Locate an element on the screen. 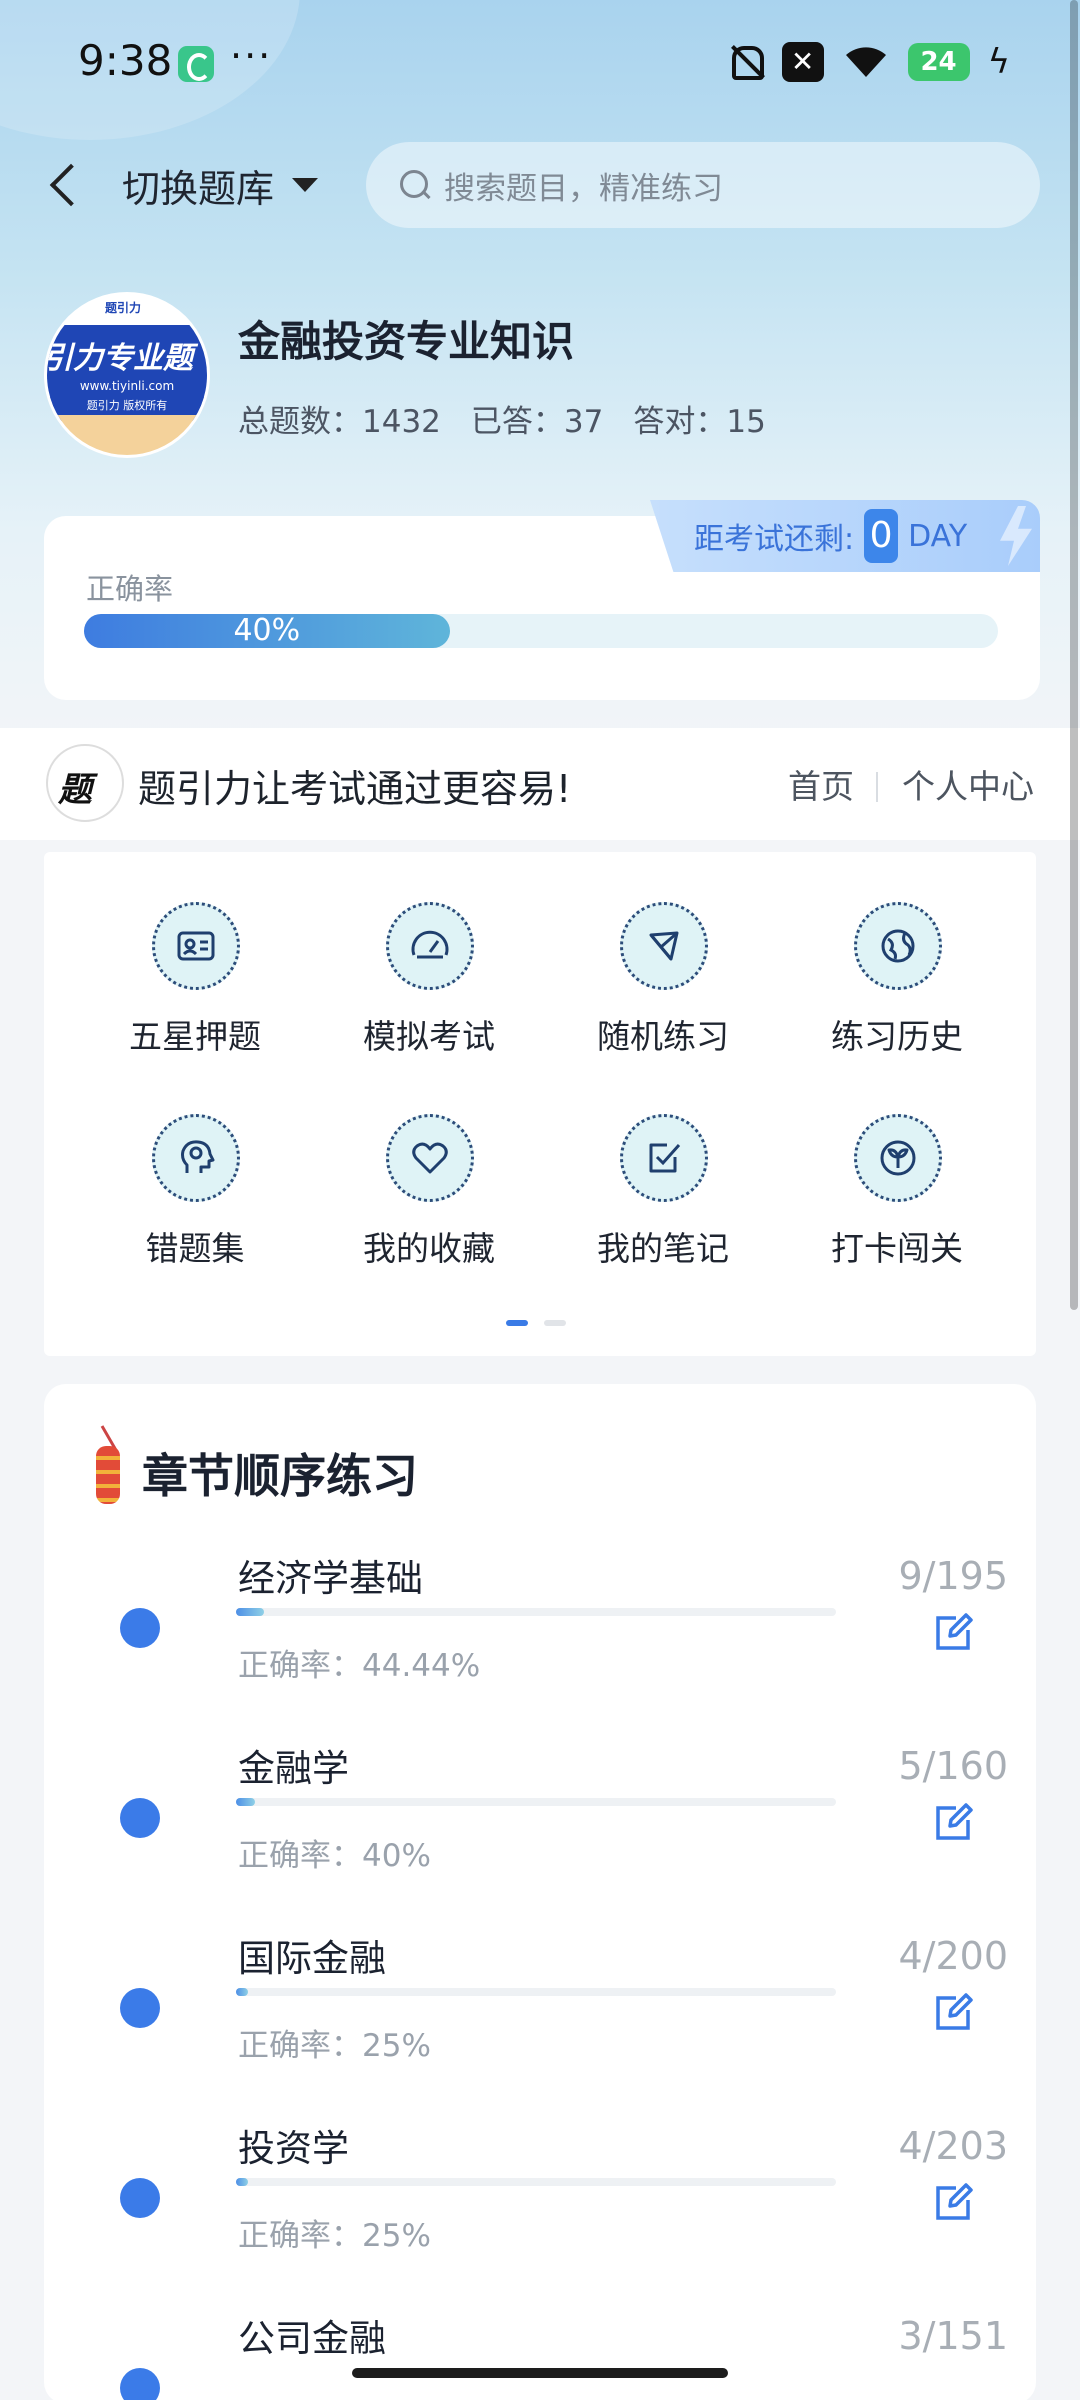 This screenshot has height=2400, width=1080. page-indicator is located at coordinates (536, 1323).